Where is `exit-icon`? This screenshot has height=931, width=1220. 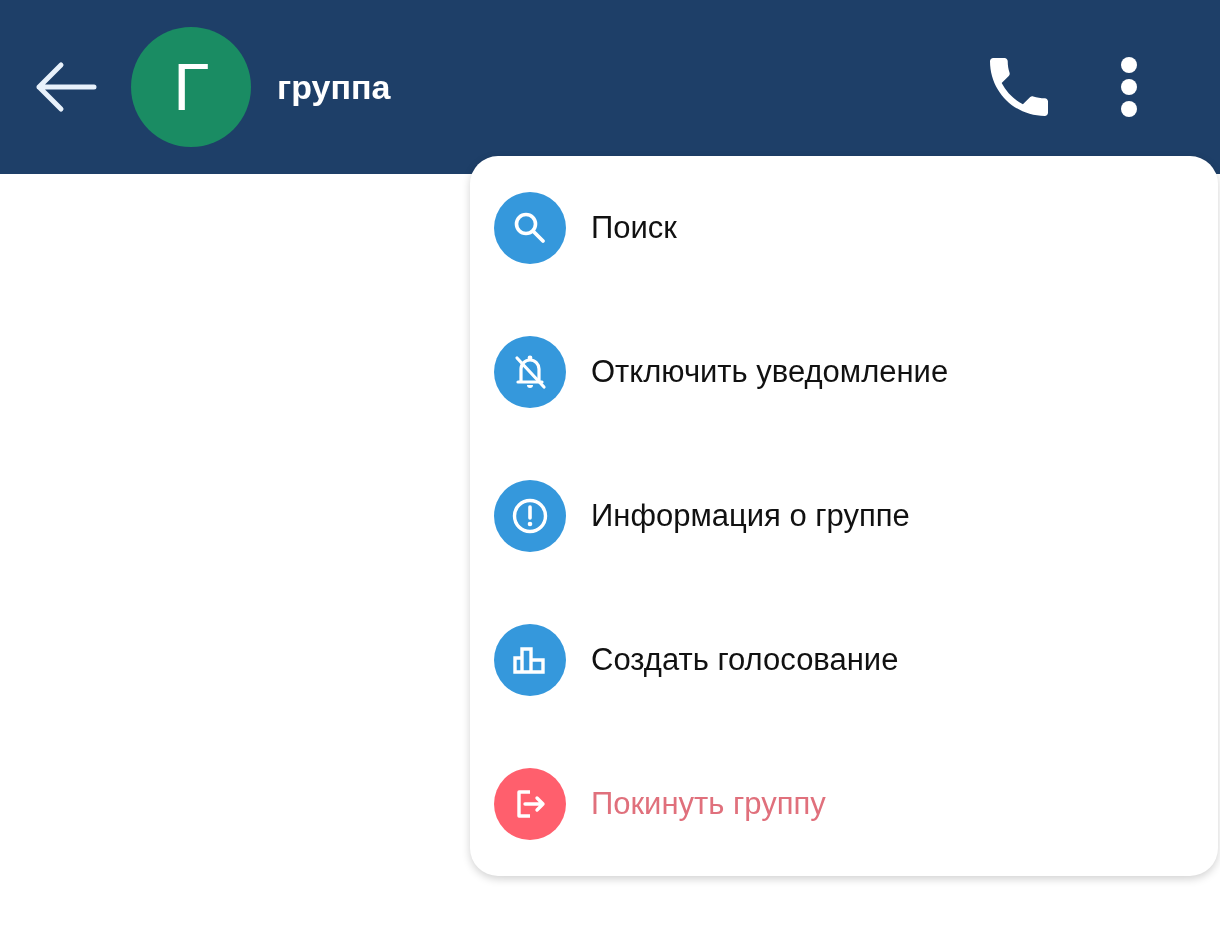
exit-icon is located at coordinates (530, 804).